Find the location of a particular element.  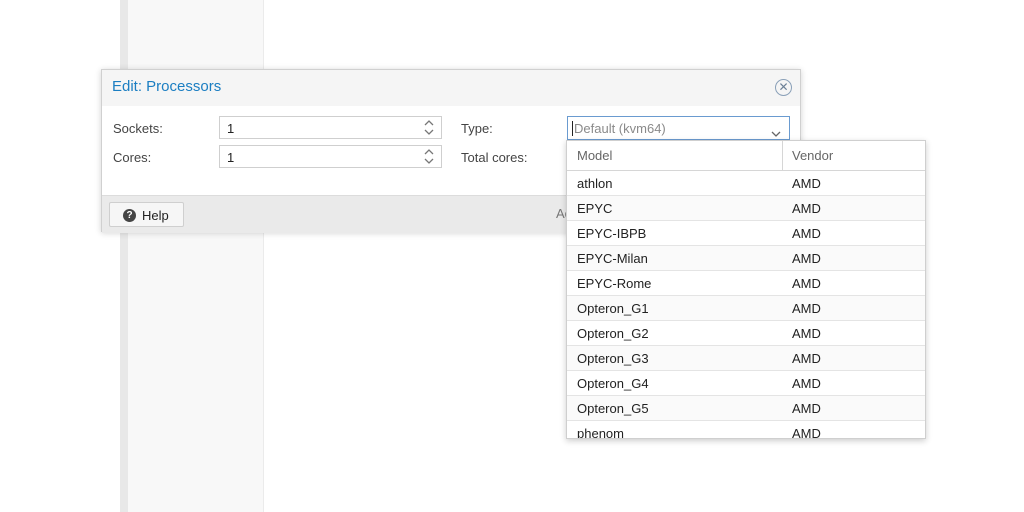

total-cores-label: Total cores: is located at coordinates (494, 157).